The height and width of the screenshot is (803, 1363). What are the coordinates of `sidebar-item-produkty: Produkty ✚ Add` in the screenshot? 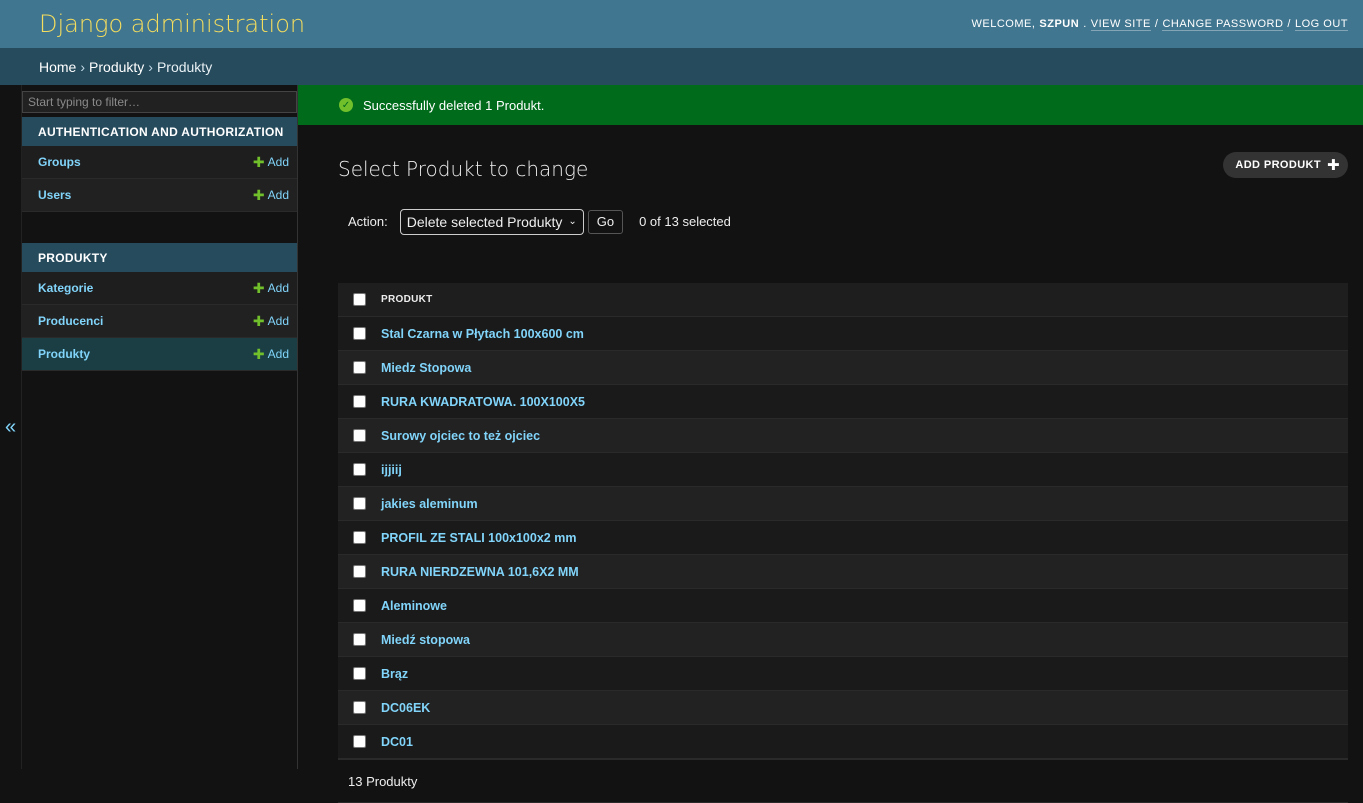 It's located at (159, 354).